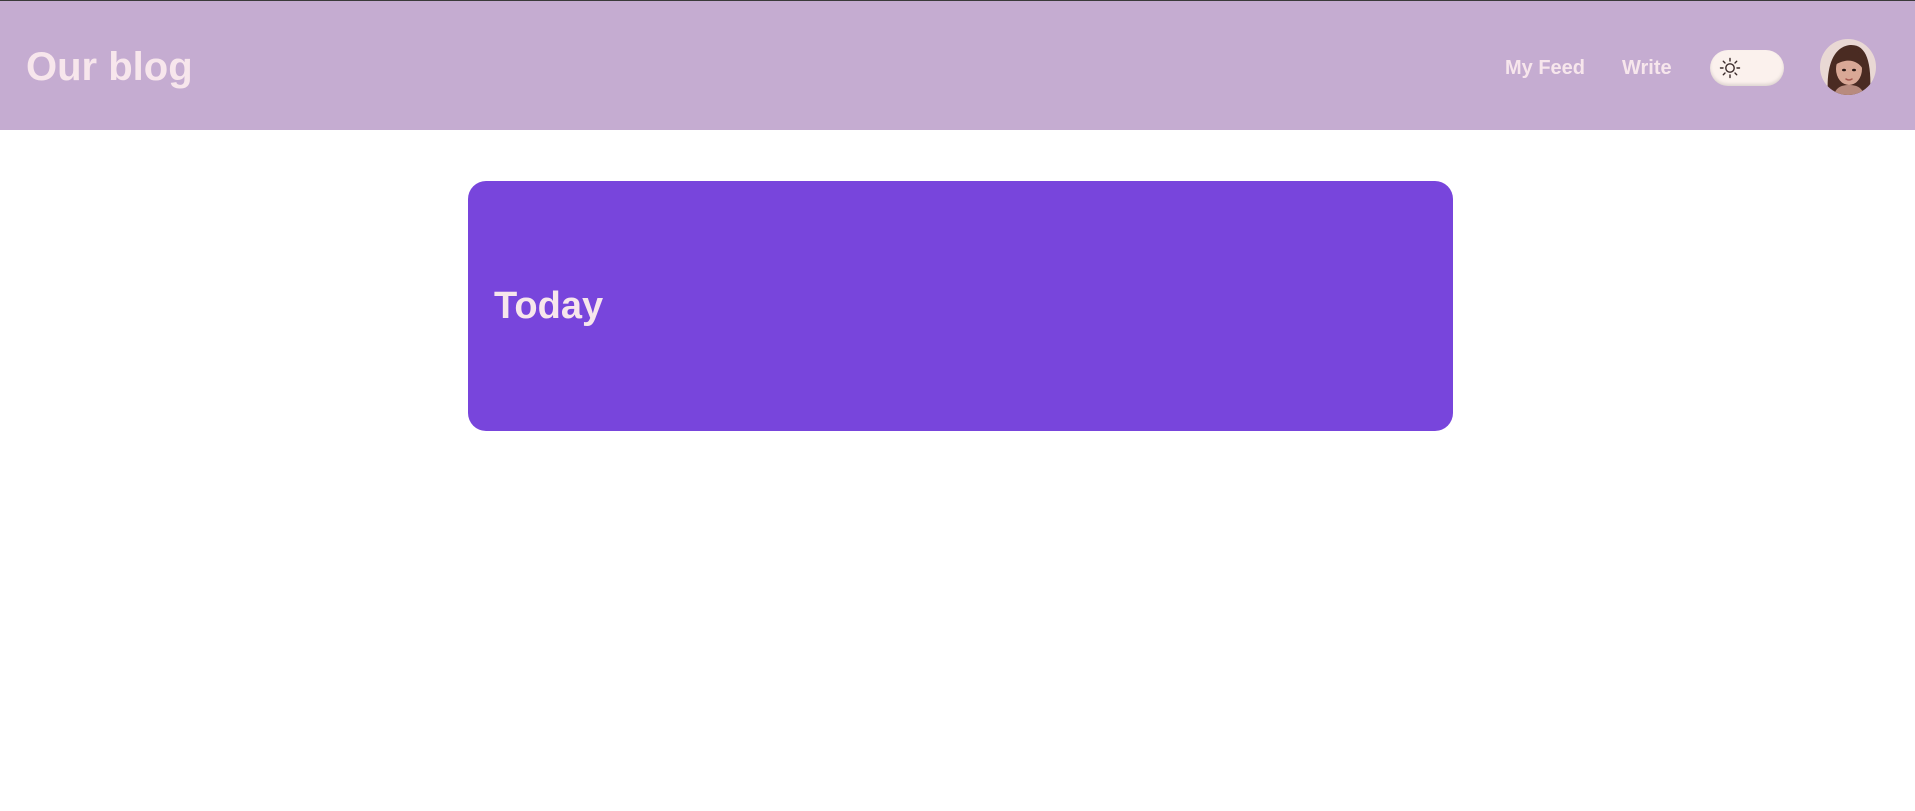 The width and height of the screenshot is (1915, 811). What do you see at coordinates (1747, 68) in the screenshot?
I see `theme-toggle` at bounding box center [1747, 68].